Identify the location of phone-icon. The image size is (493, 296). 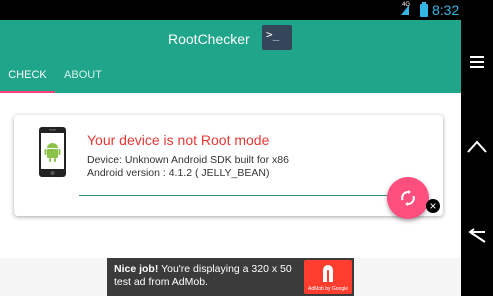
(52, 152).